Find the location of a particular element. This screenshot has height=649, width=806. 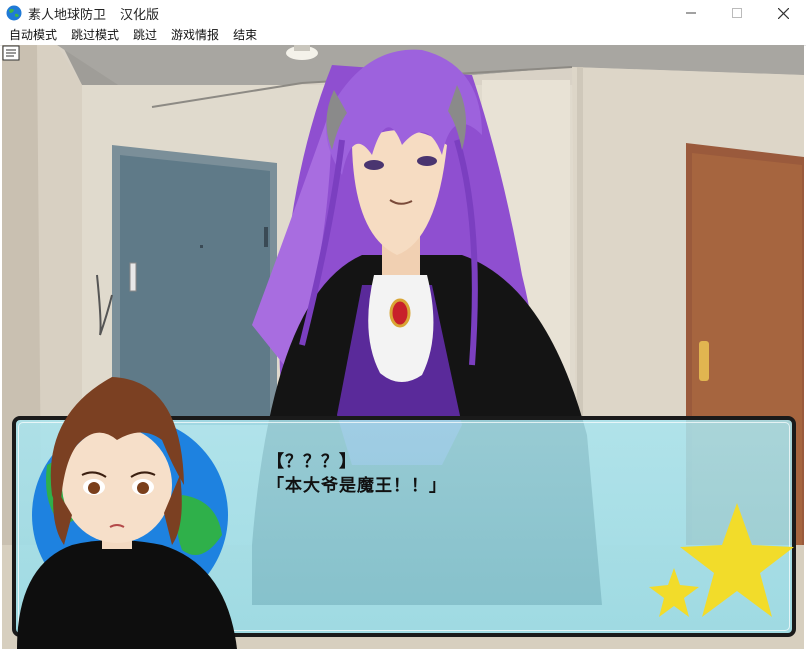

minimize-button is located at coordinates (691, 13).